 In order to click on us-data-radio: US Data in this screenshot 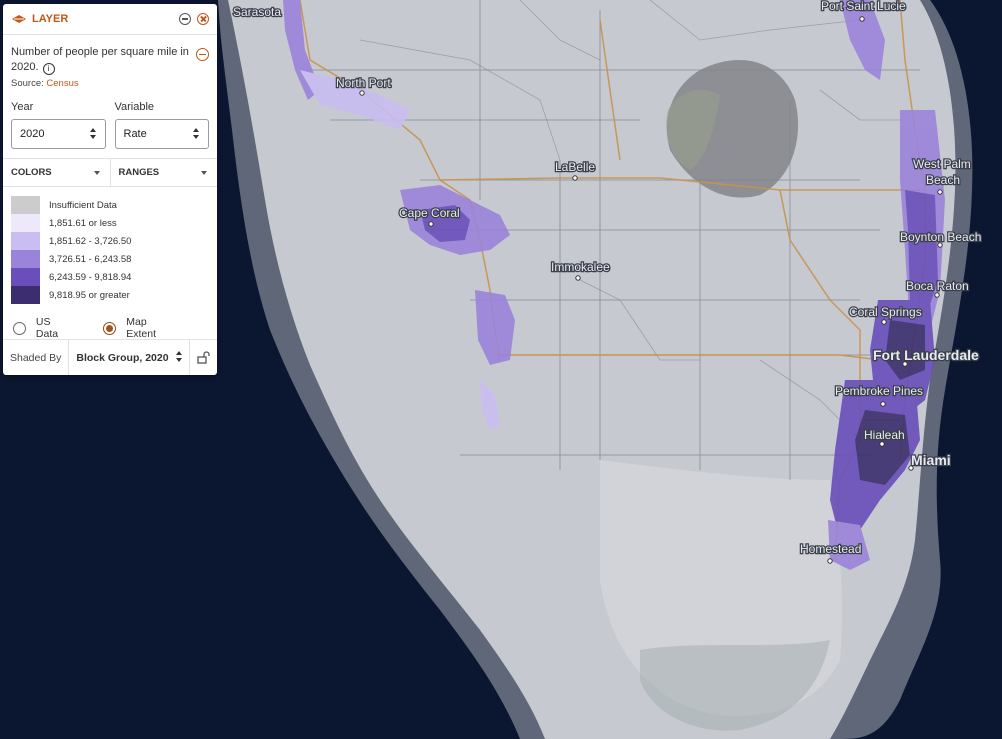, I will do `click(44, 328)`.